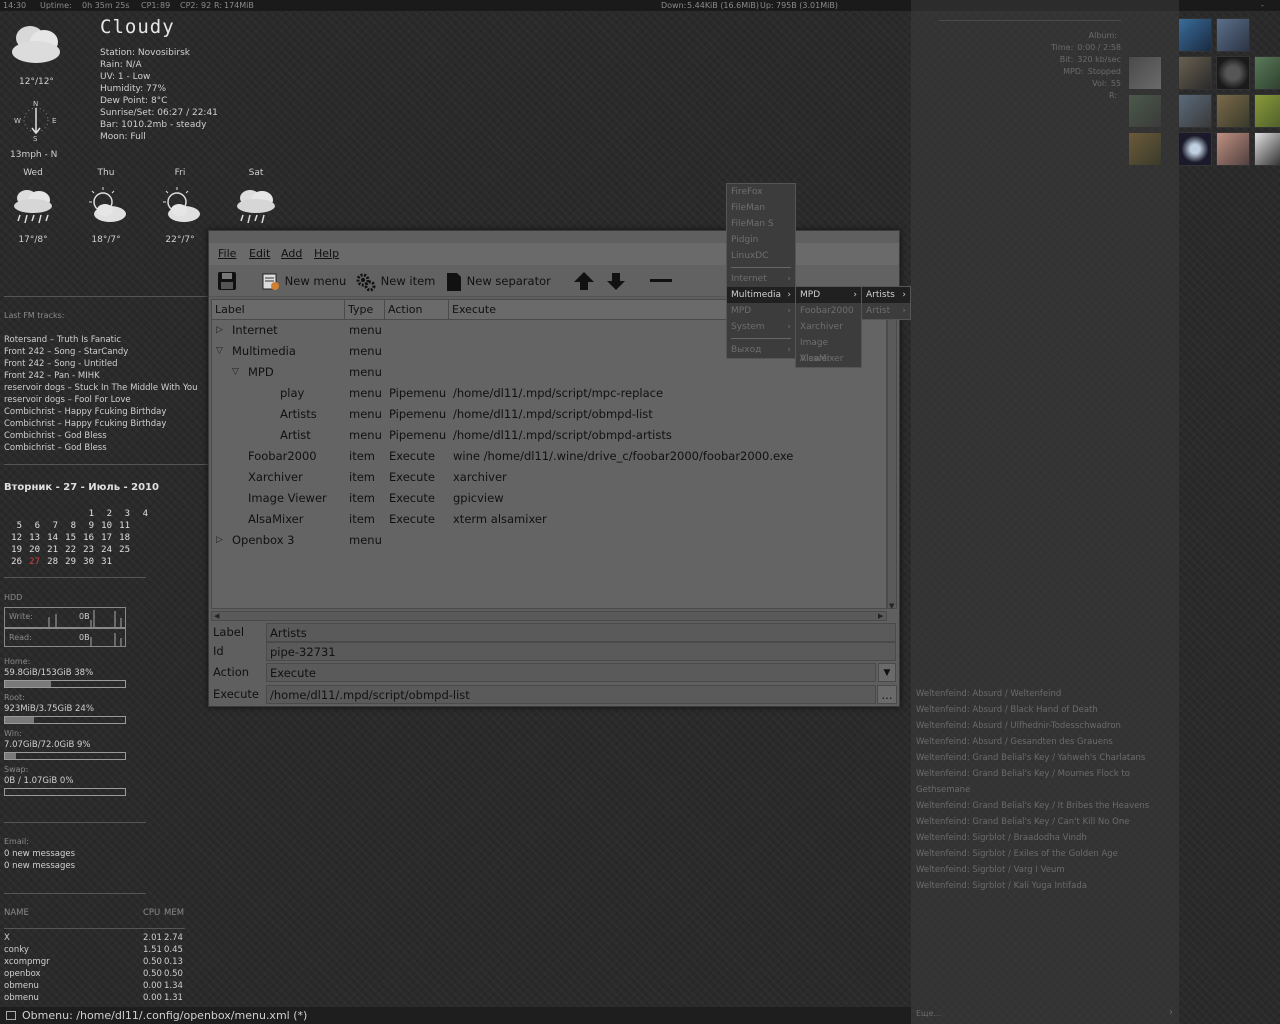 This screenshot has height=1024, width=1280. I want to click on calendar-day: 30, so click(88, 562).